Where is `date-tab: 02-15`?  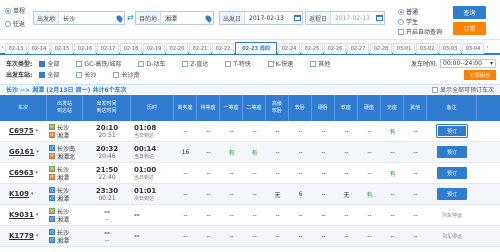
date-tab: 02-15 is located at coordinates (62, 48).